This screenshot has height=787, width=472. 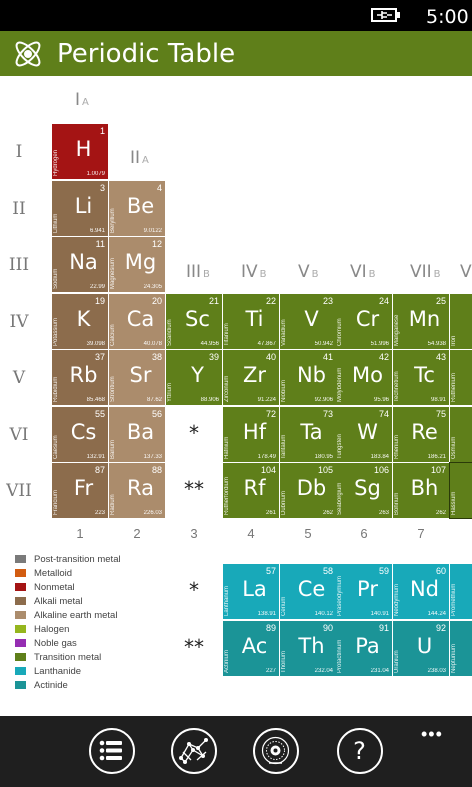 I want to click on element-tile: 41 Nb Niobium 92.906, so click(x=308, y=377).